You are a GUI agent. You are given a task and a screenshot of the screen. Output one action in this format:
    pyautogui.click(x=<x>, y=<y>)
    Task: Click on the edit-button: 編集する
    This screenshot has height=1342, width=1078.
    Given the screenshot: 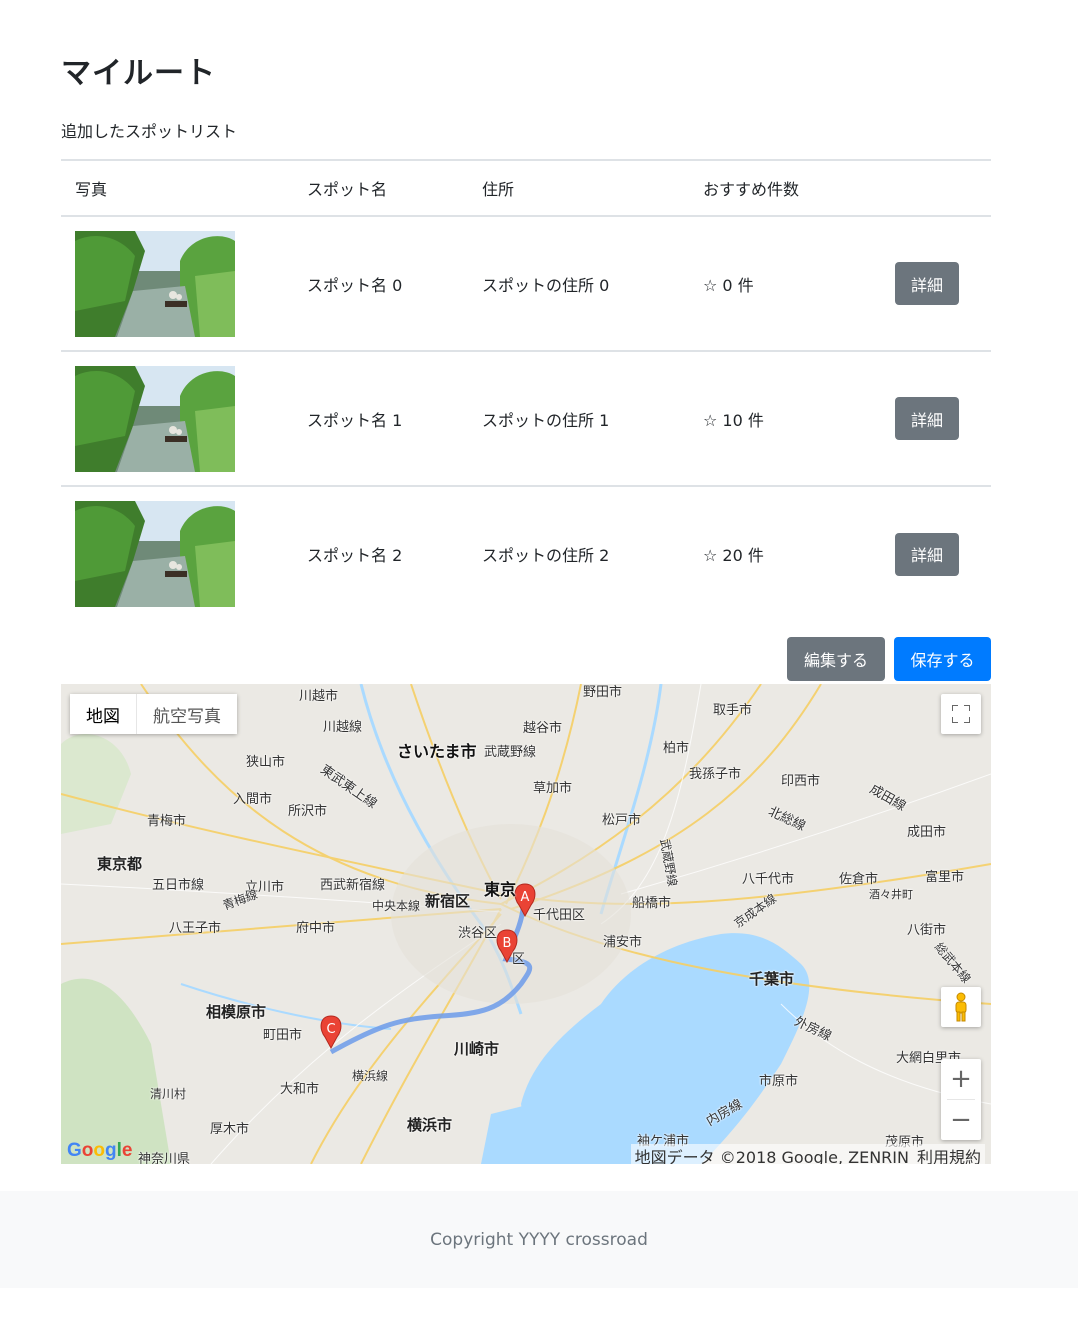 What is the action you would take?
    pyautogui.click(x=836, y=659)
    